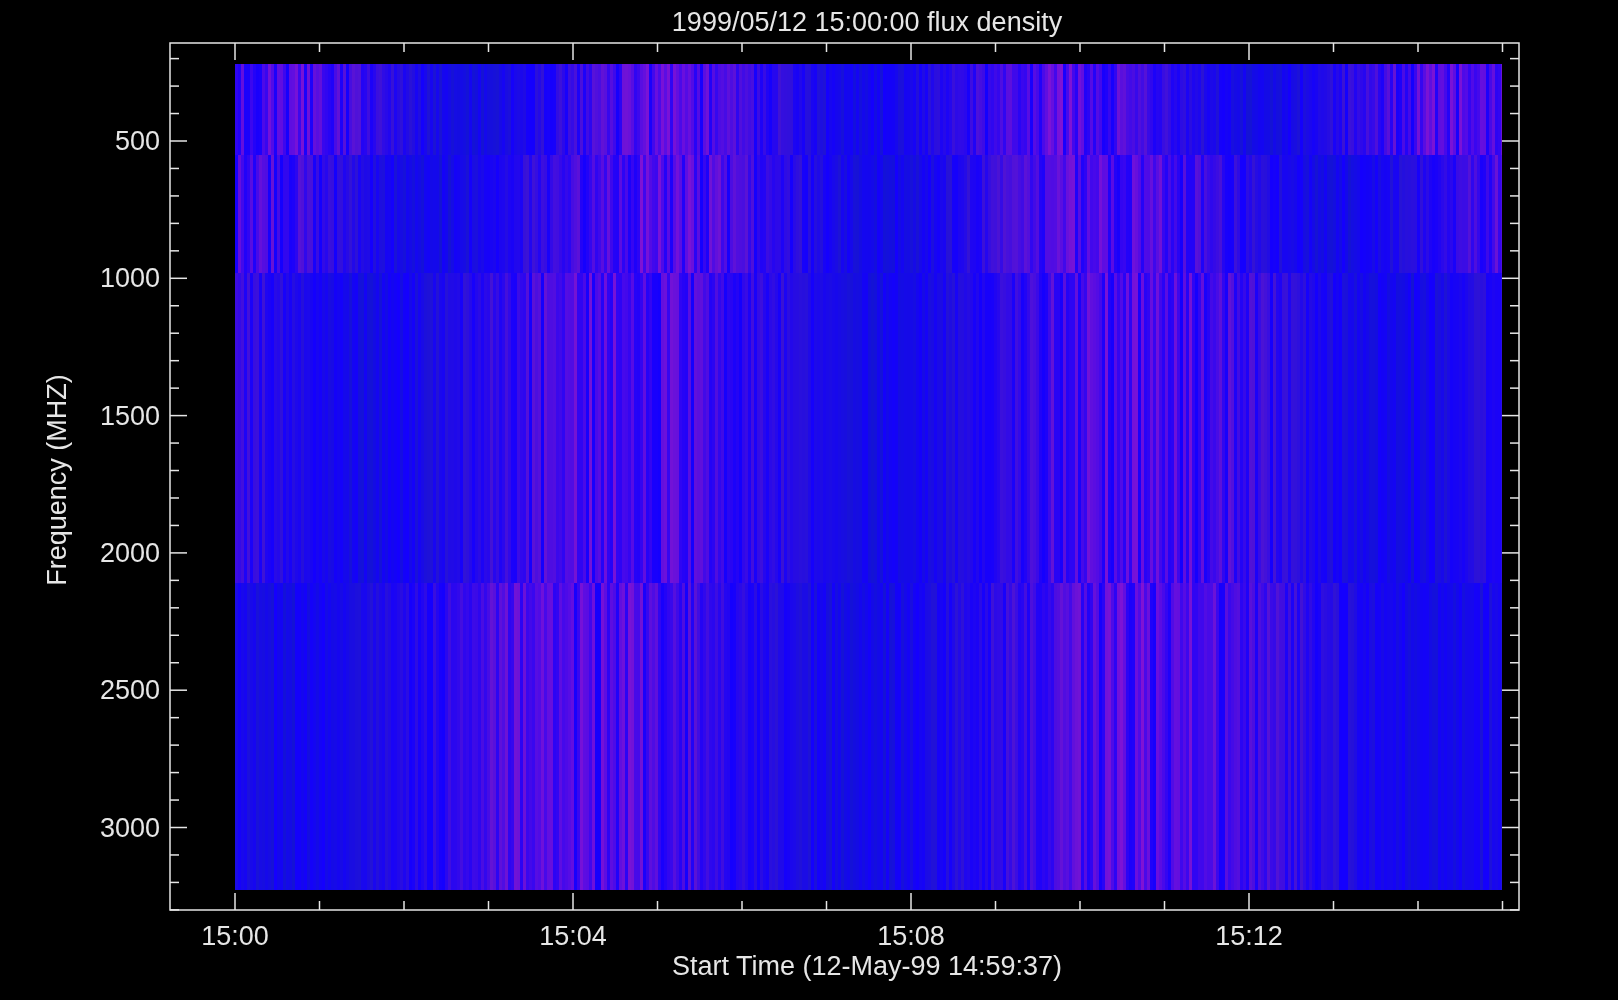 The height and width of the screenshot is (1000, 1618). What do you see at coordinates (867, 22) in the screenshot?
I see `plot-title: 1999/05/12 15:00:00 flux density` at bounding box center [867, 22].